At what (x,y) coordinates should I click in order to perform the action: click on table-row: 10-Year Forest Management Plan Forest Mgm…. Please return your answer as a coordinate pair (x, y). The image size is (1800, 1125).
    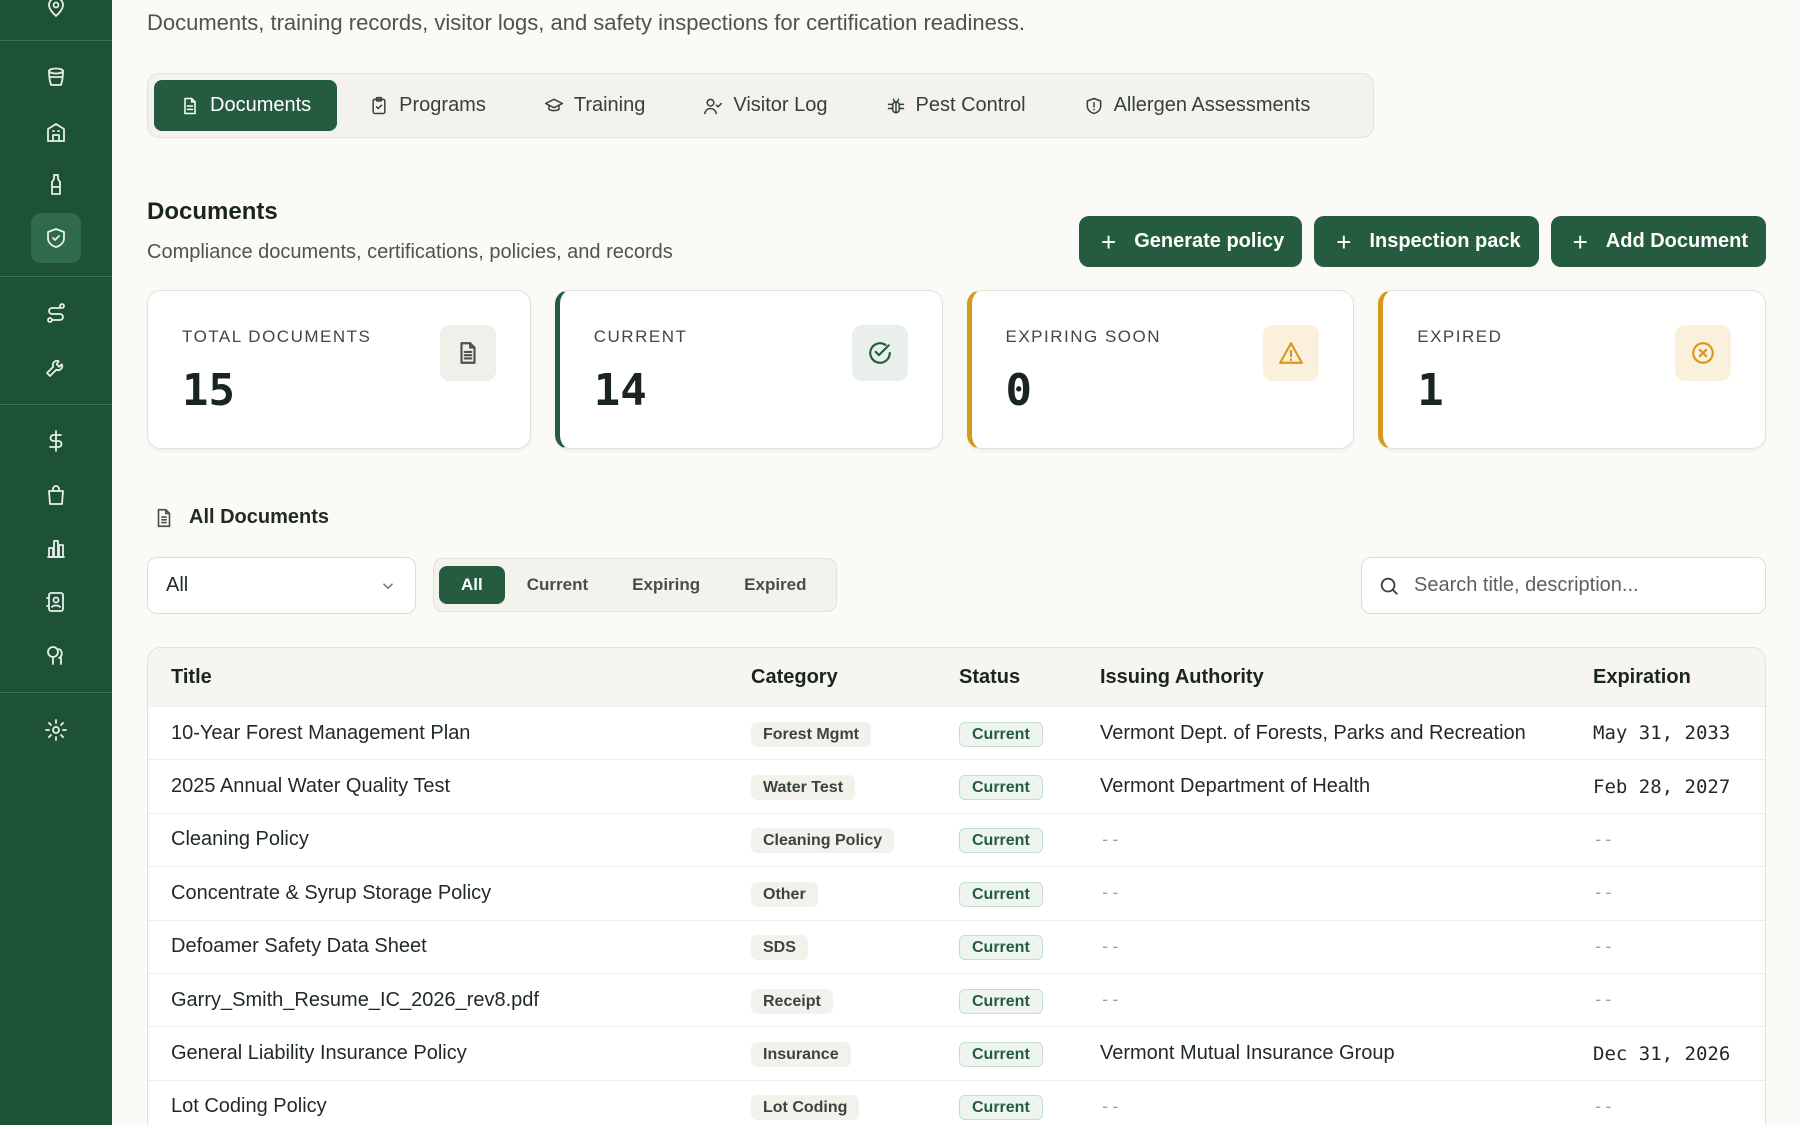
    Looking at the image, I should click on (956, 732).